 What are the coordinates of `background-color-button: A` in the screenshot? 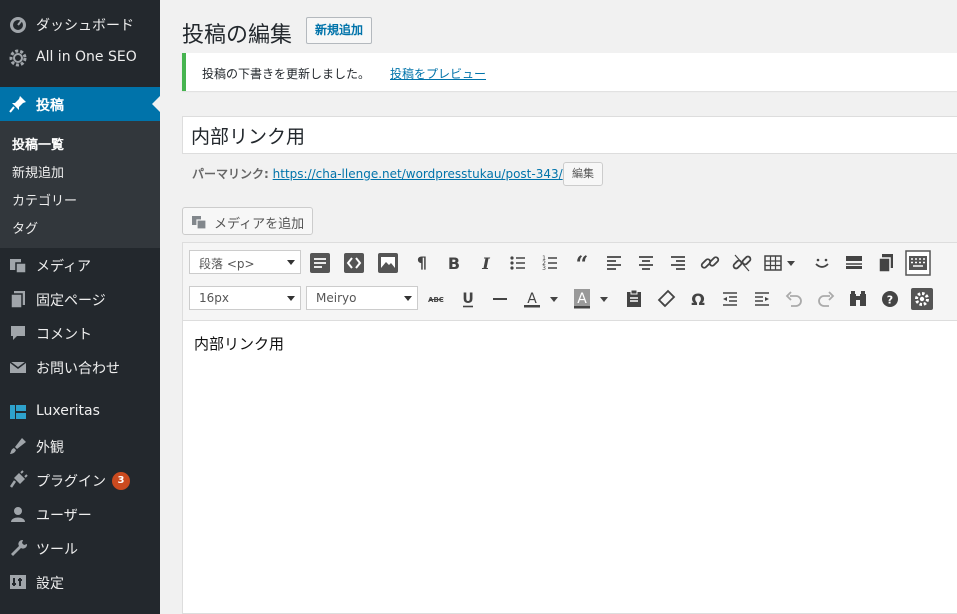 It's located at (589, 299).